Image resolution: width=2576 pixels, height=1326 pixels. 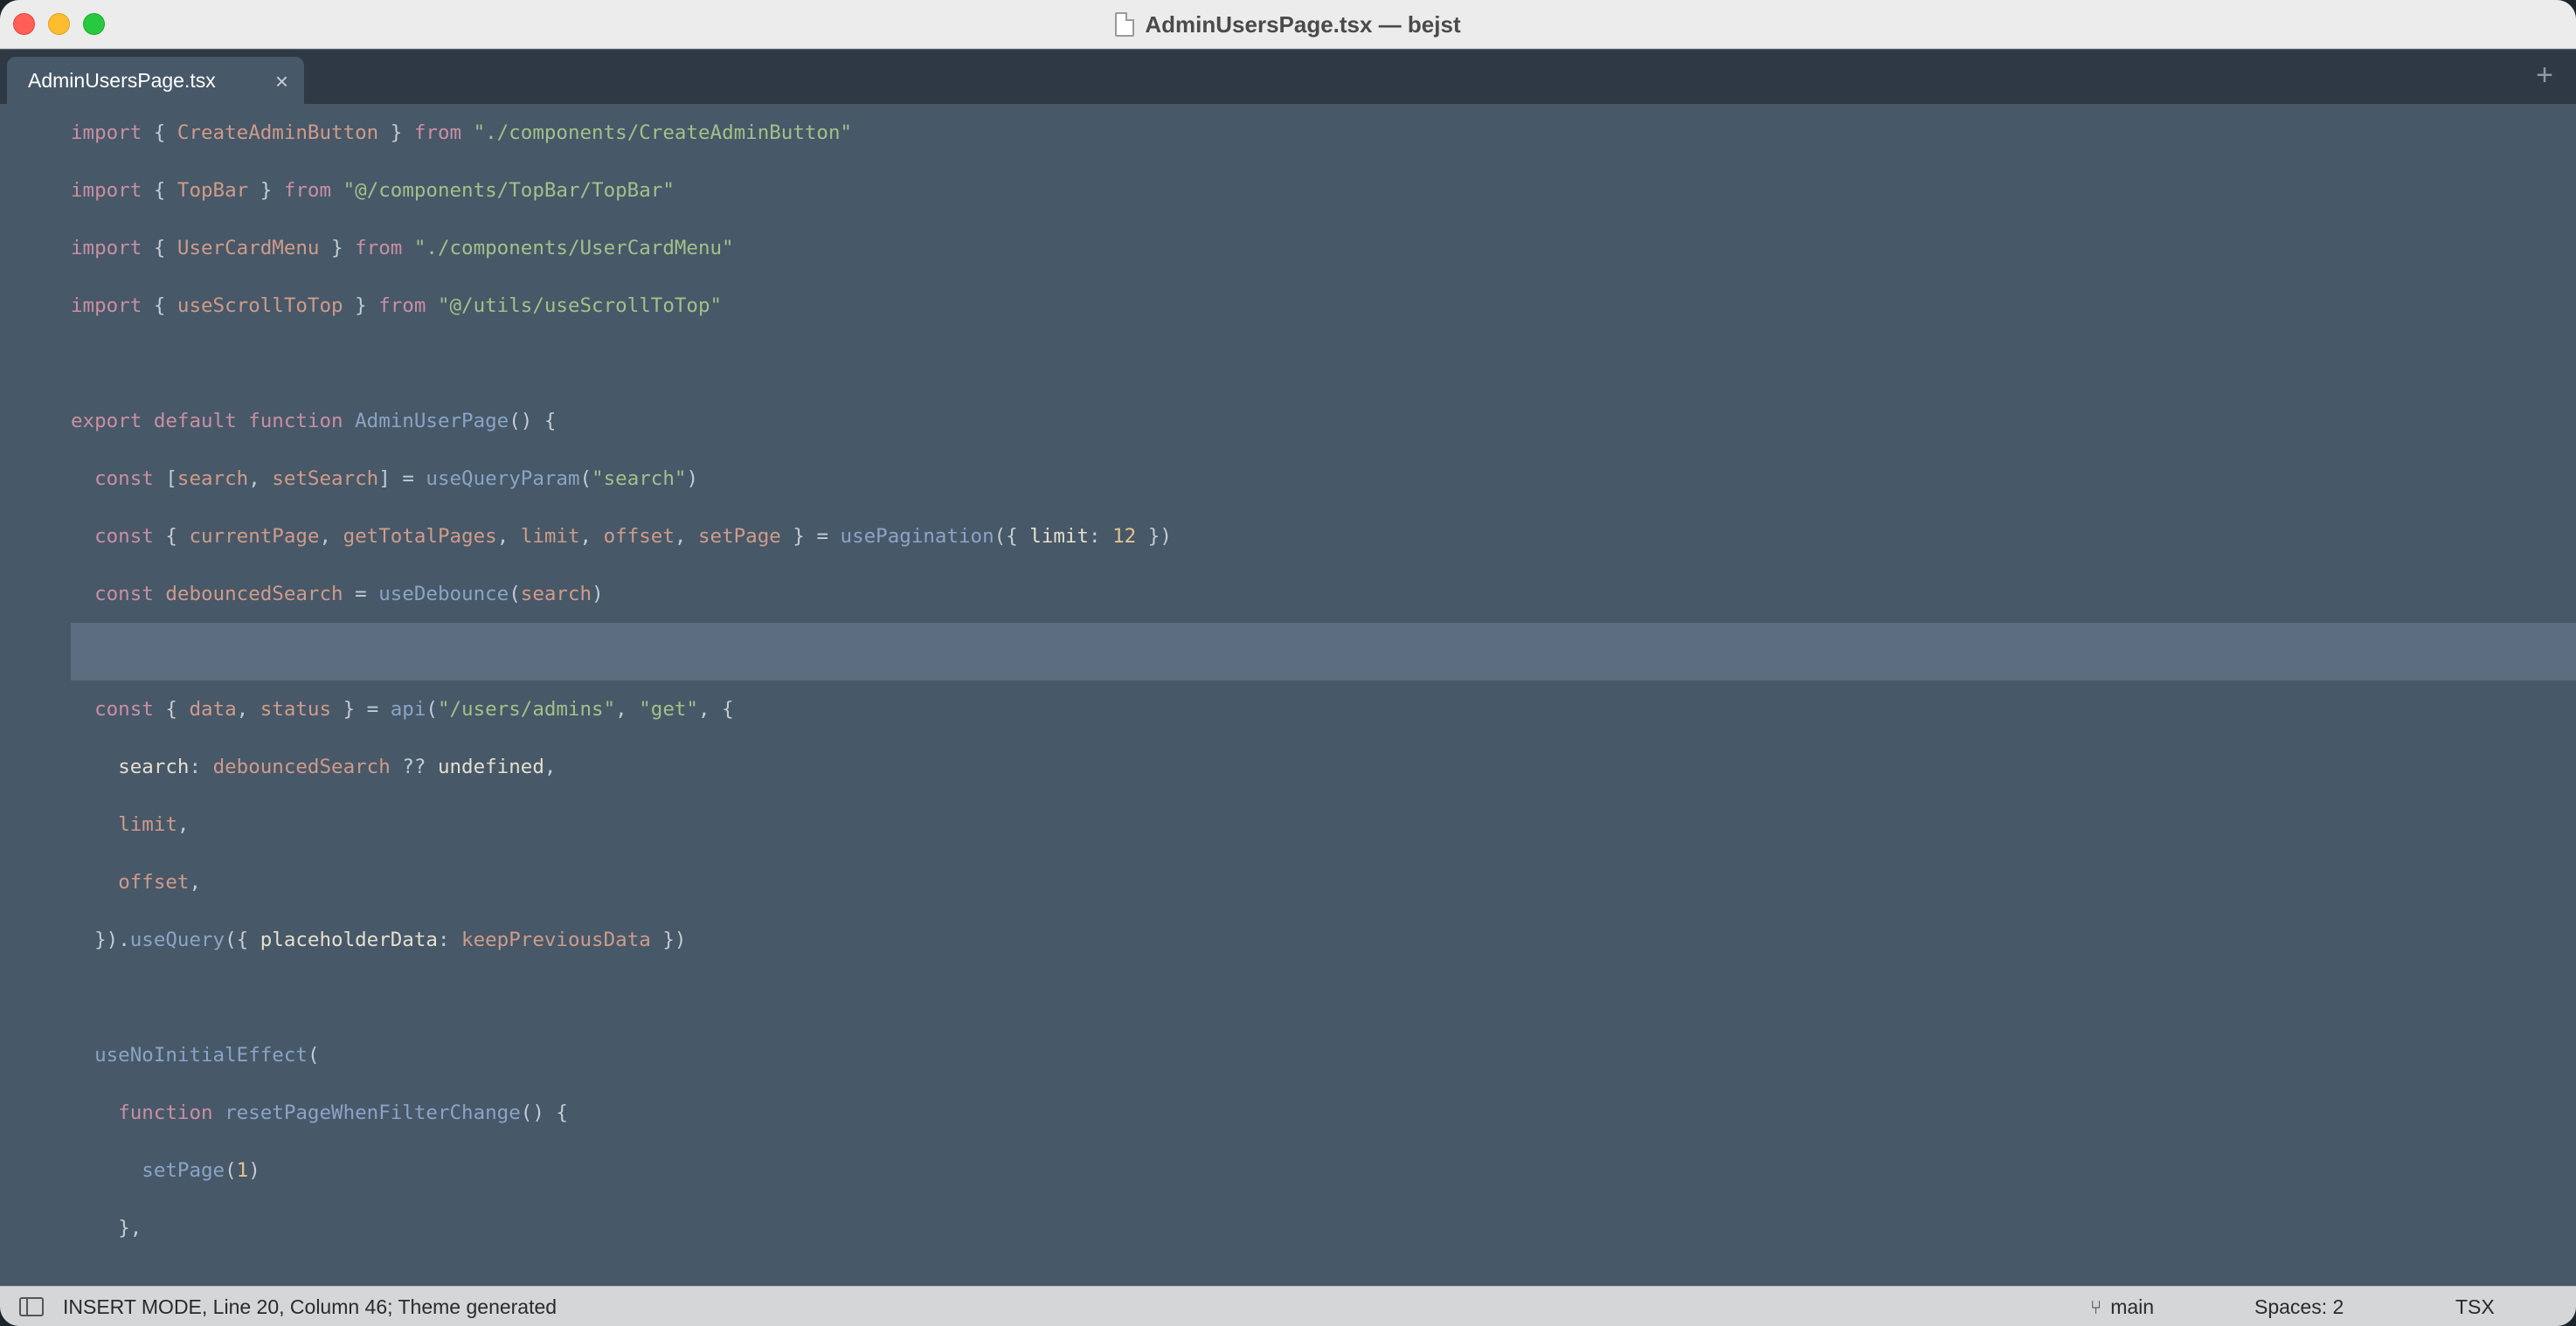 What do you see at coordinates (1288, 77) in the screenshot?
I see `tab-bar: AdminUsersPage.tsx × +` at bounding box center [1288, 77].